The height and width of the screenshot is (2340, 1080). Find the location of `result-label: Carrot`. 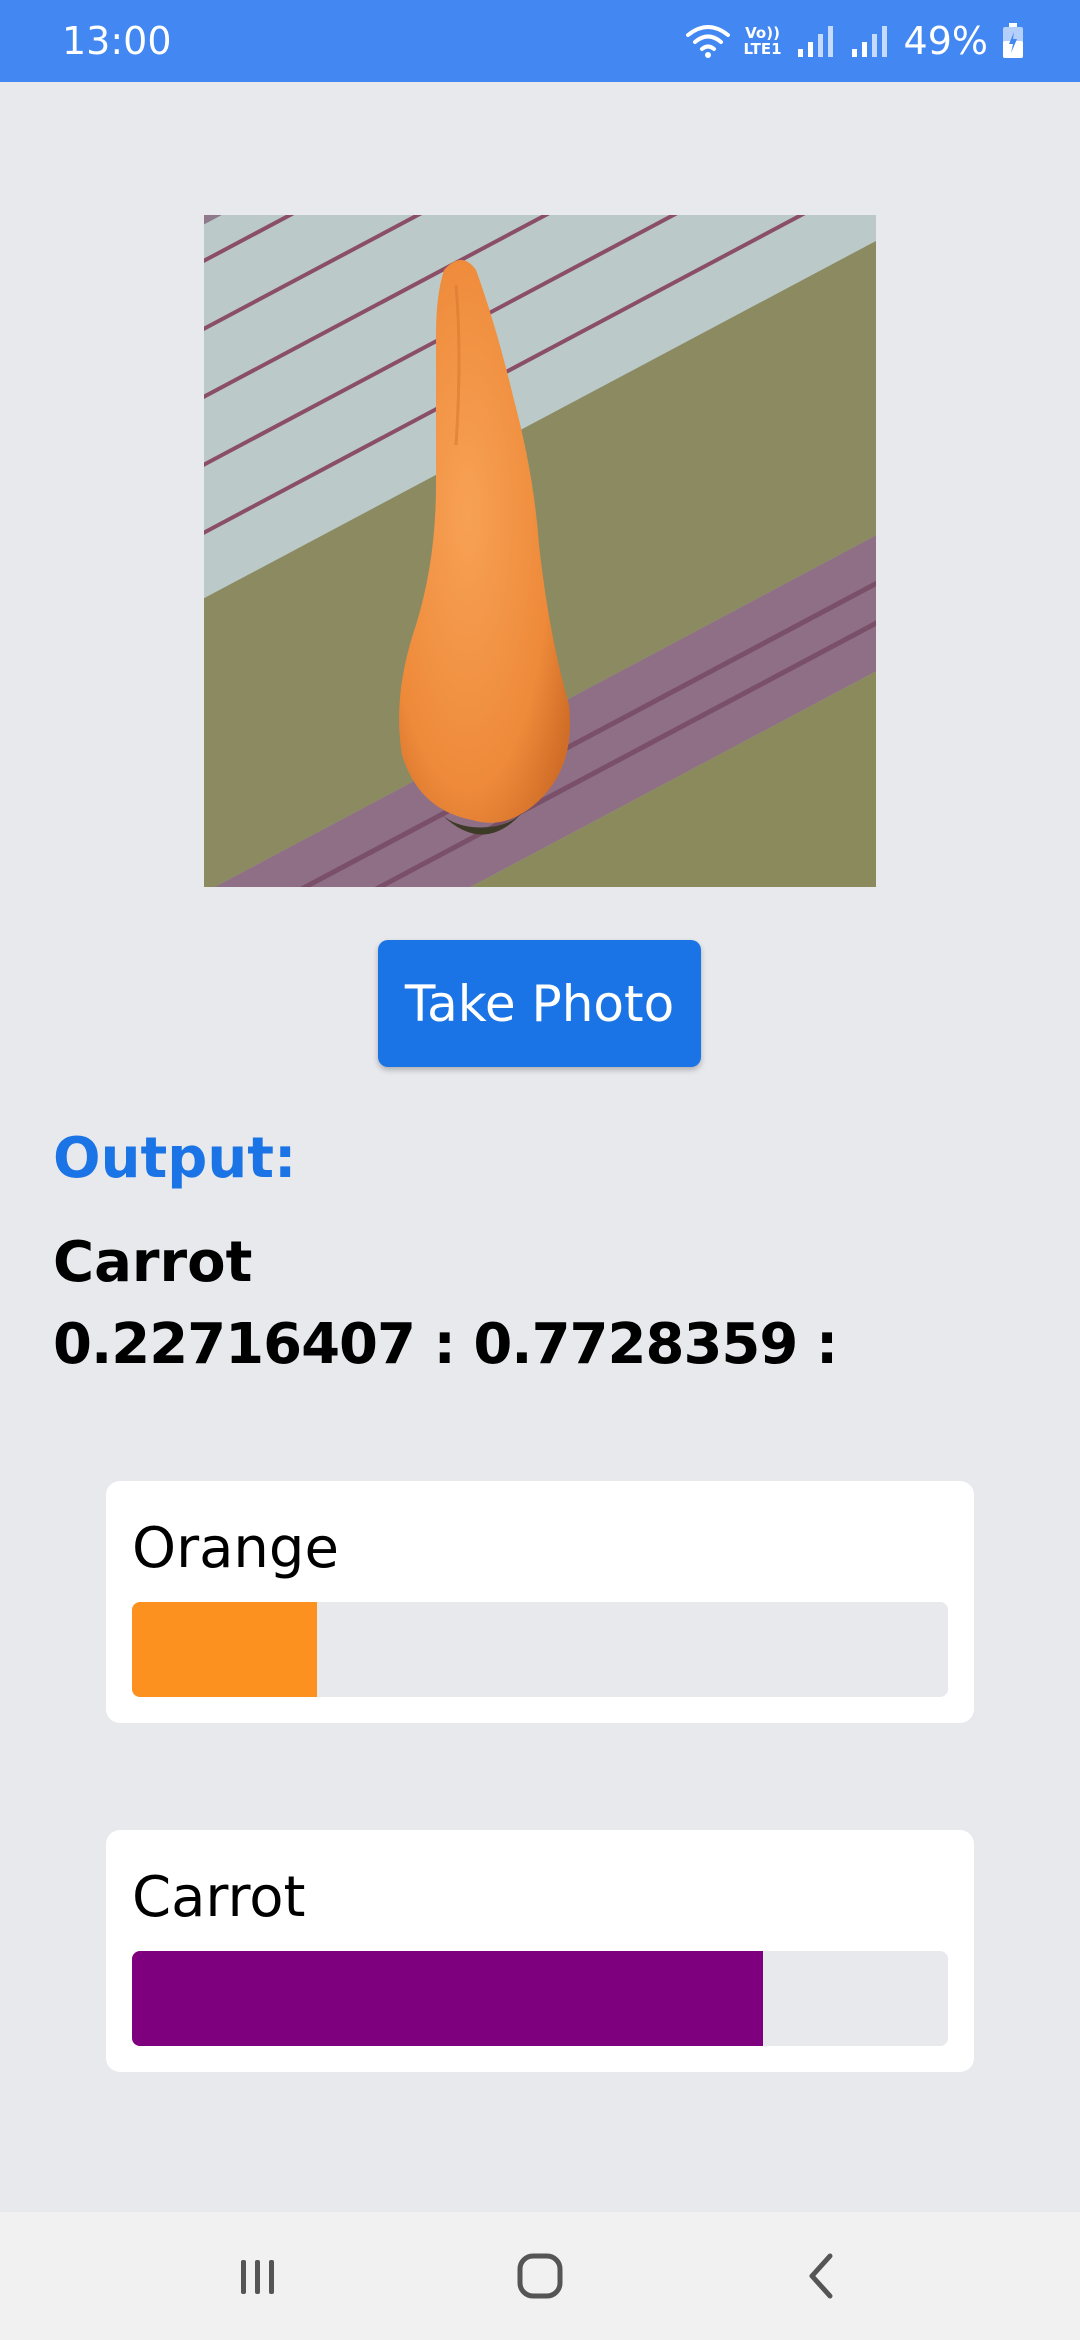

result-label: Carrot is located at coordinates (219, 1897).